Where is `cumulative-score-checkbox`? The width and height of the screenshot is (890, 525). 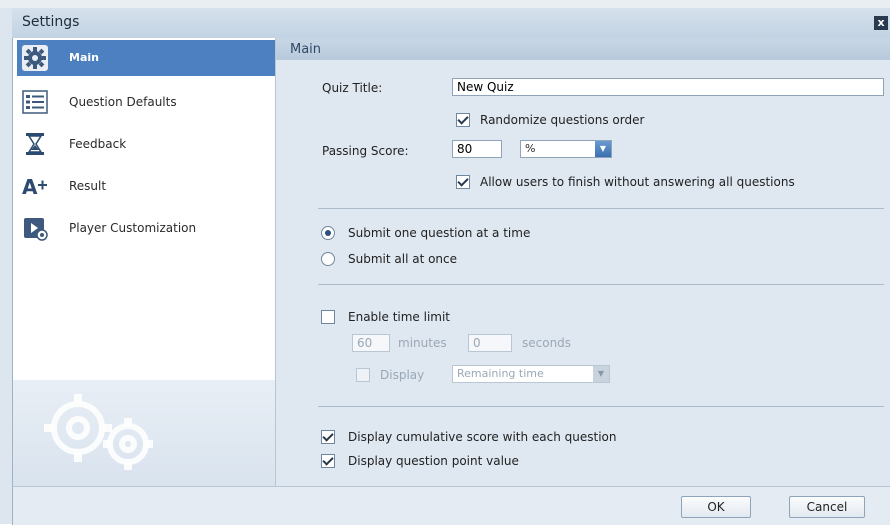
cumulative-score-checkbox is located at coordinates (328, 437).